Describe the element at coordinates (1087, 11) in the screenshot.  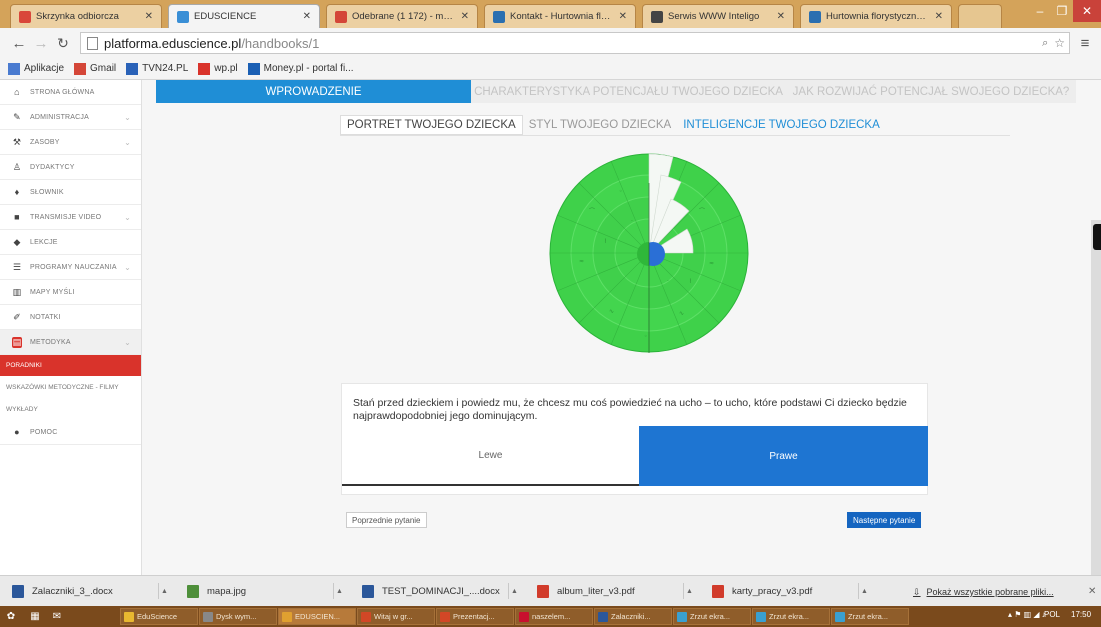
I see `close-window-button: ✕` at that location.